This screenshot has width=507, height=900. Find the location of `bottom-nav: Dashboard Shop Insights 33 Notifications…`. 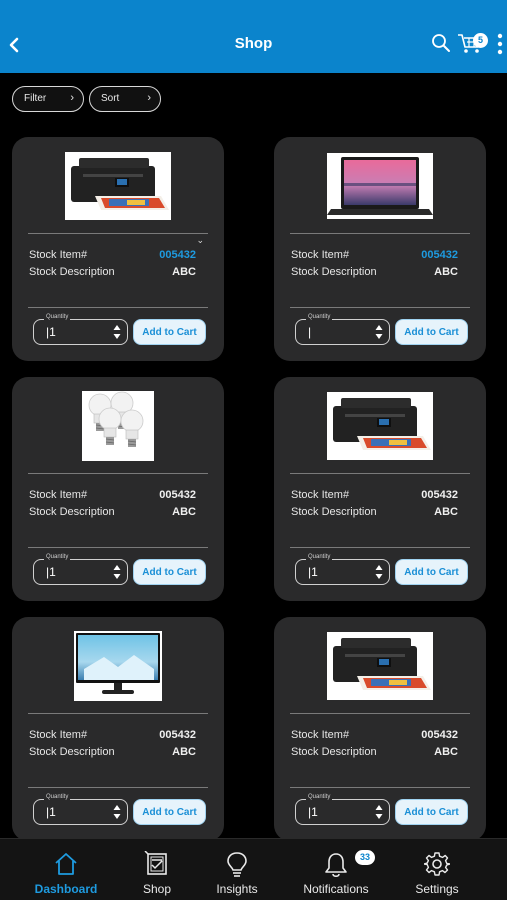

bottom-nav: Dashboard Shop Insights 33 Notifications… is located at coordinates (253, 869).